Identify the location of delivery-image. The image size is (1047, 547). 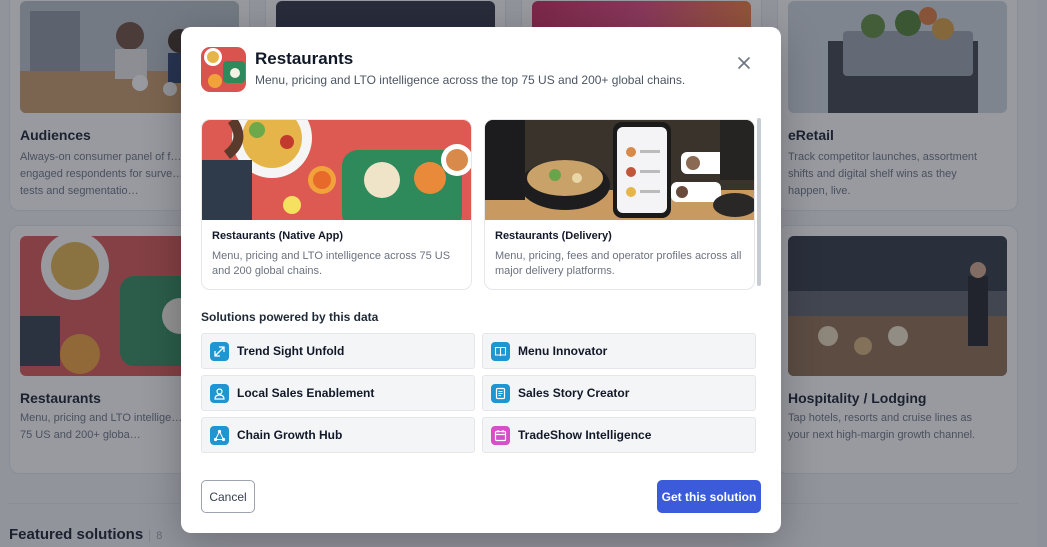
(619, 170).